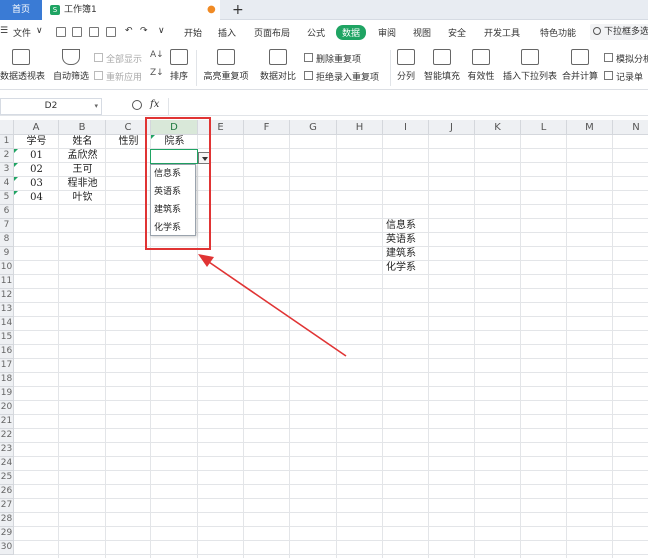 This screenshot has width=648, height=558. I want to click on row-header: 25, so click(7, 478).